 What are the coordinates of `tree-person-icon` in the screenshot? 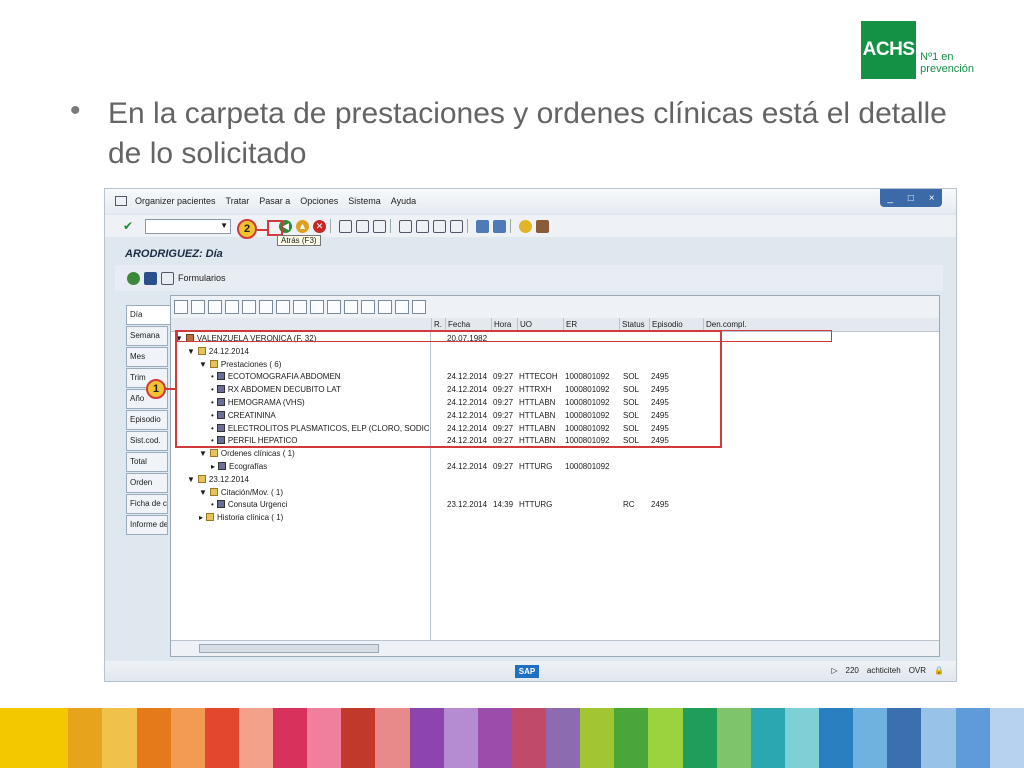 It's located at (334, 307).